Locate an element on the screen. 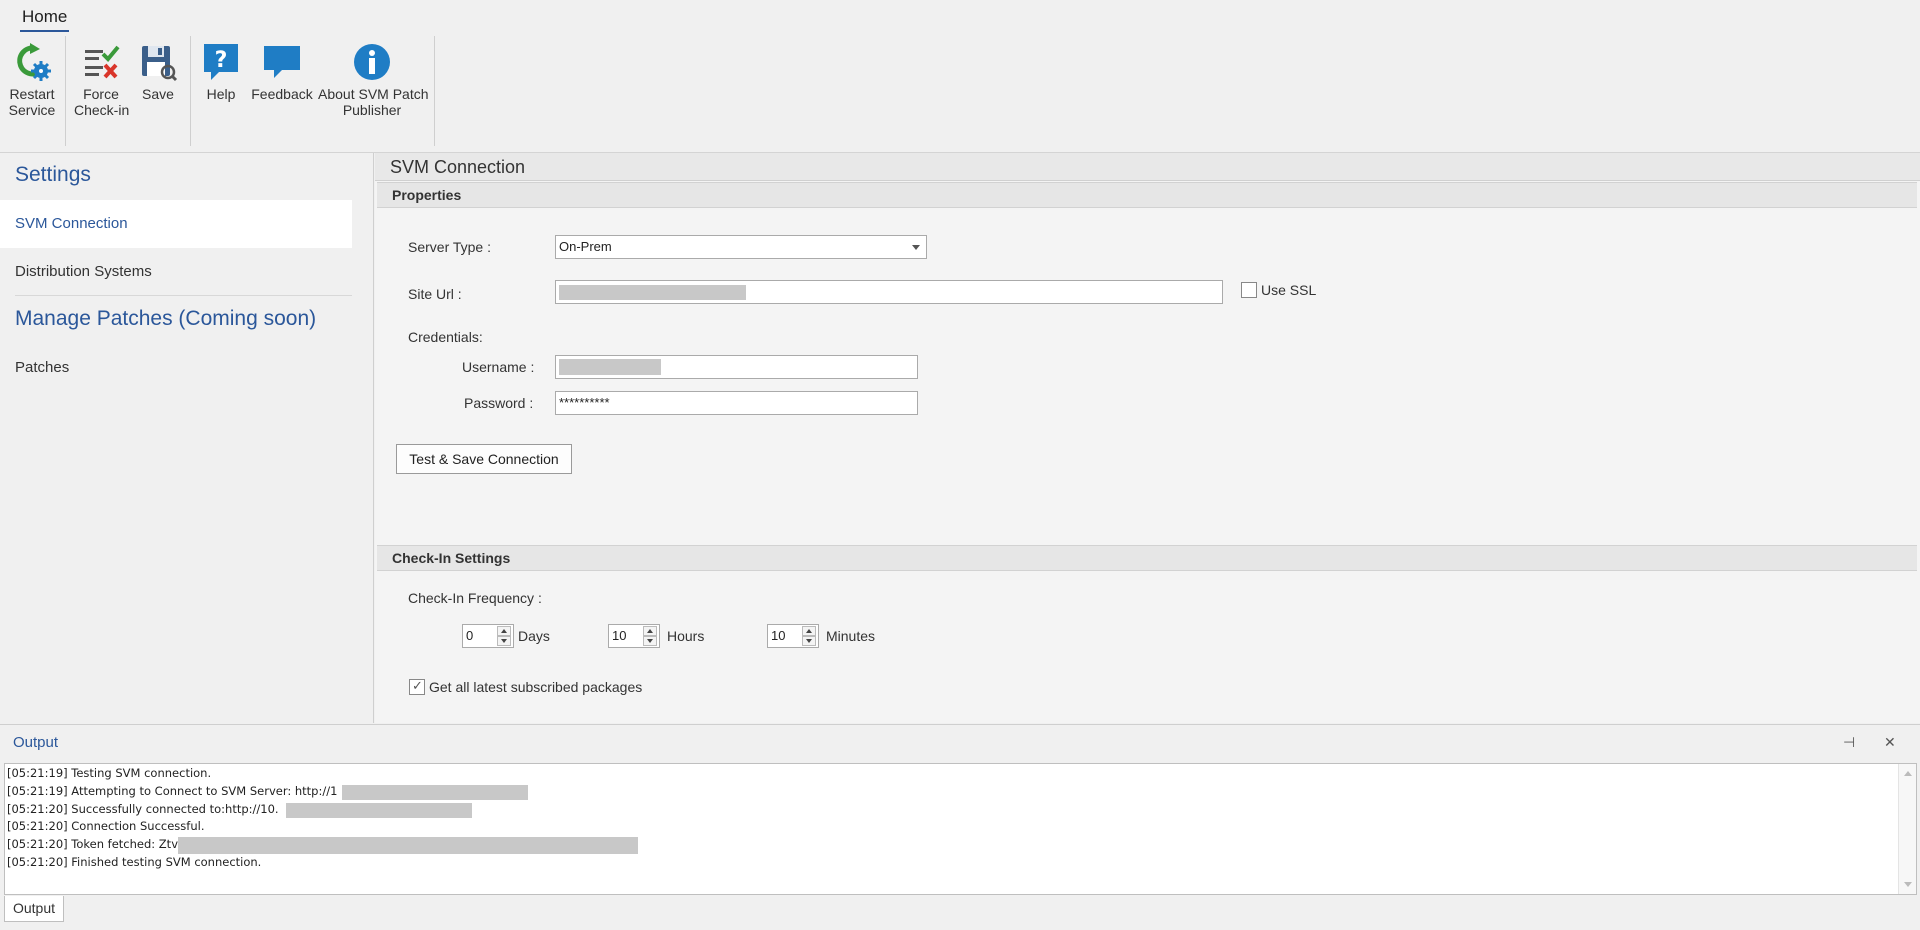 This screenshot has width=1920, height=930. force-check-in-label: Force Check-in is located at coordinates (102, 102).